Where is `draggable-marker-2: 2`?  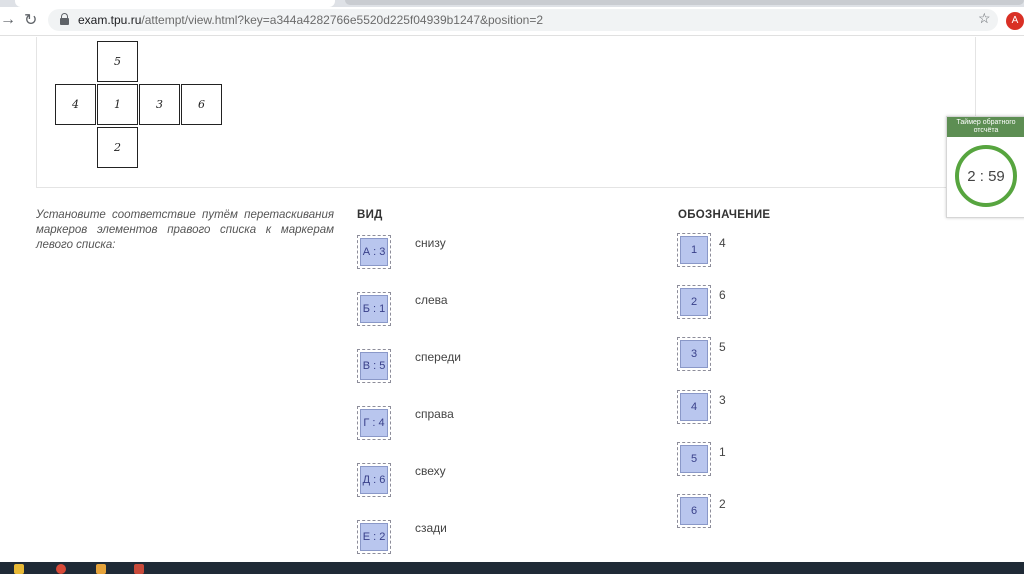 draggable-marker-2: 2 is located at coordinates (694, 302).